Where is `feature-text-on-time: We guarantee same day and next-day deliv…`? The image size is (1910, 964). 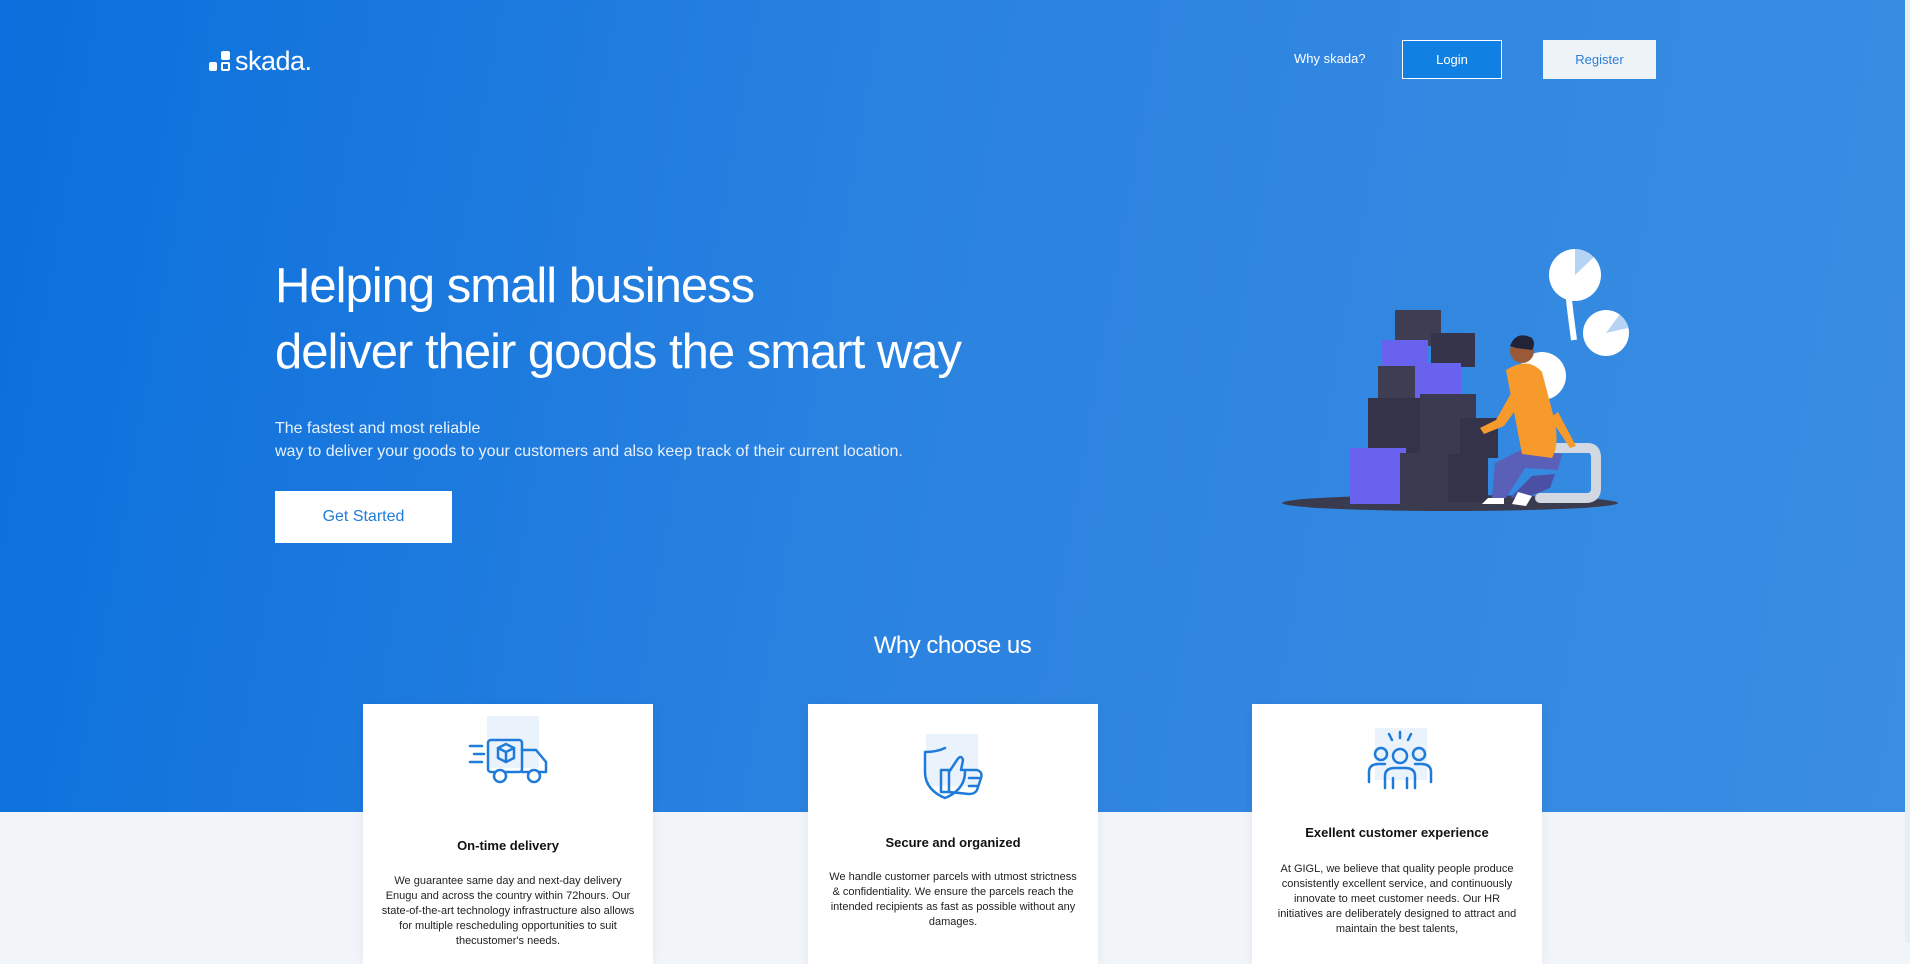 feature-text-on-time: We guarantee same day and next-day deliv… is located at coordinates (508, 911).